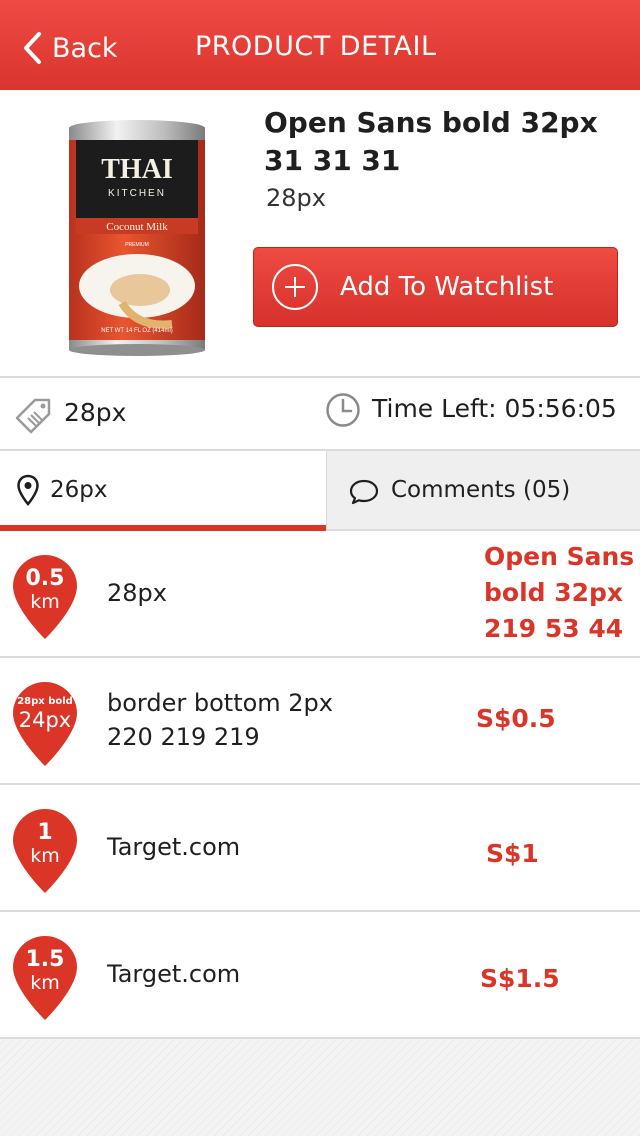 The height and width of the screenshot is (1136, 640). I want to click on distance-note: 28px bold, so click(45, 701).